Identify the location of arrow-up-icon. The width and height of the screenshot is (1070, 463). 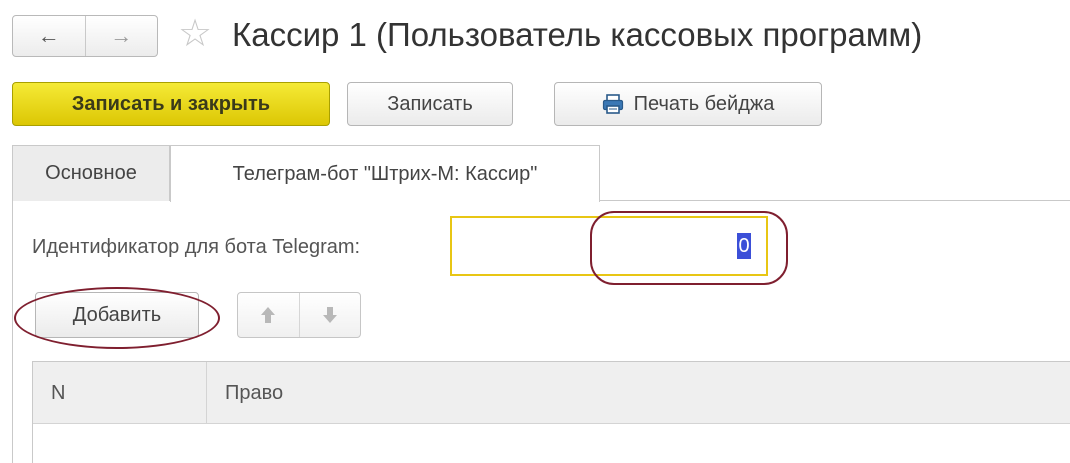
(268, 315).